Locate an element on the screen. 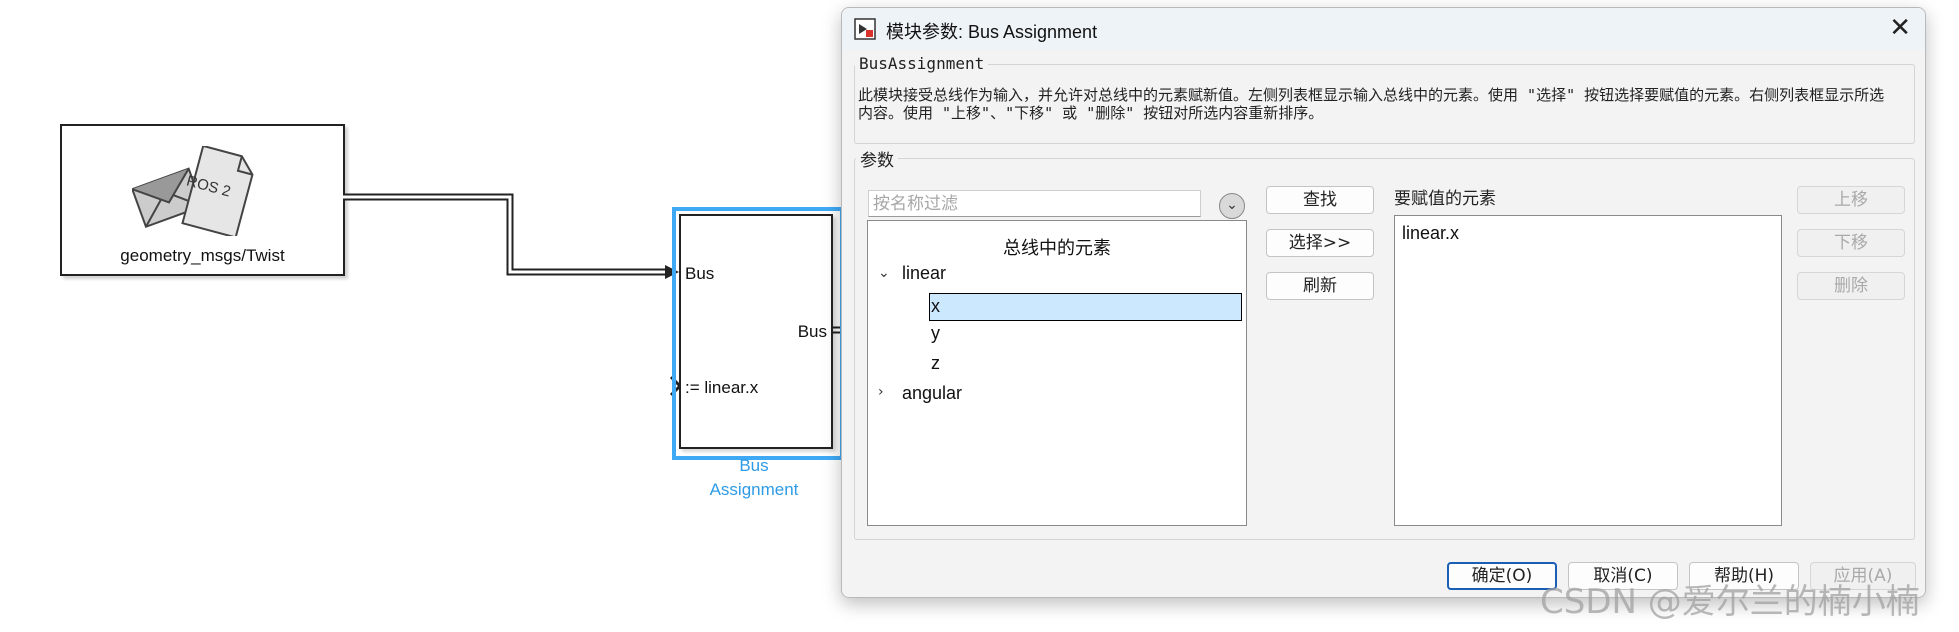 The width and height of the screenshot is (1959, 632). delete-button: 删除 is located at coordinates (1851, 286).